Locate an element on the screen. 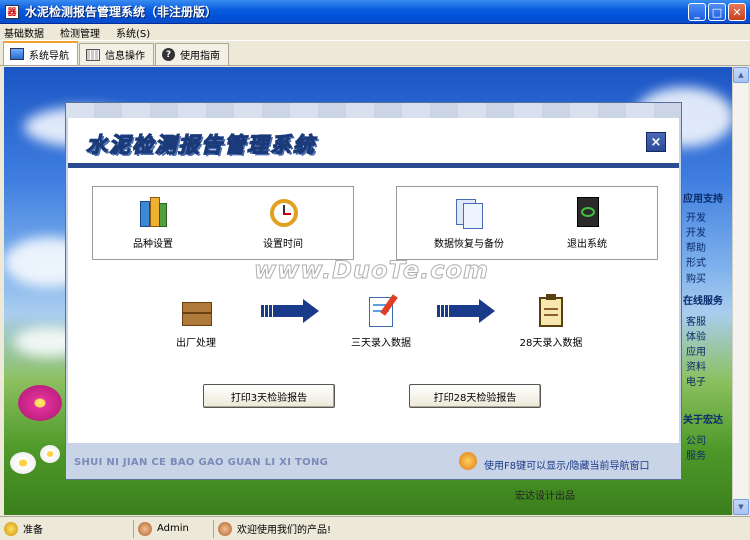  variety-settings-button: 品种设置 is located at coordinates (153, 222).